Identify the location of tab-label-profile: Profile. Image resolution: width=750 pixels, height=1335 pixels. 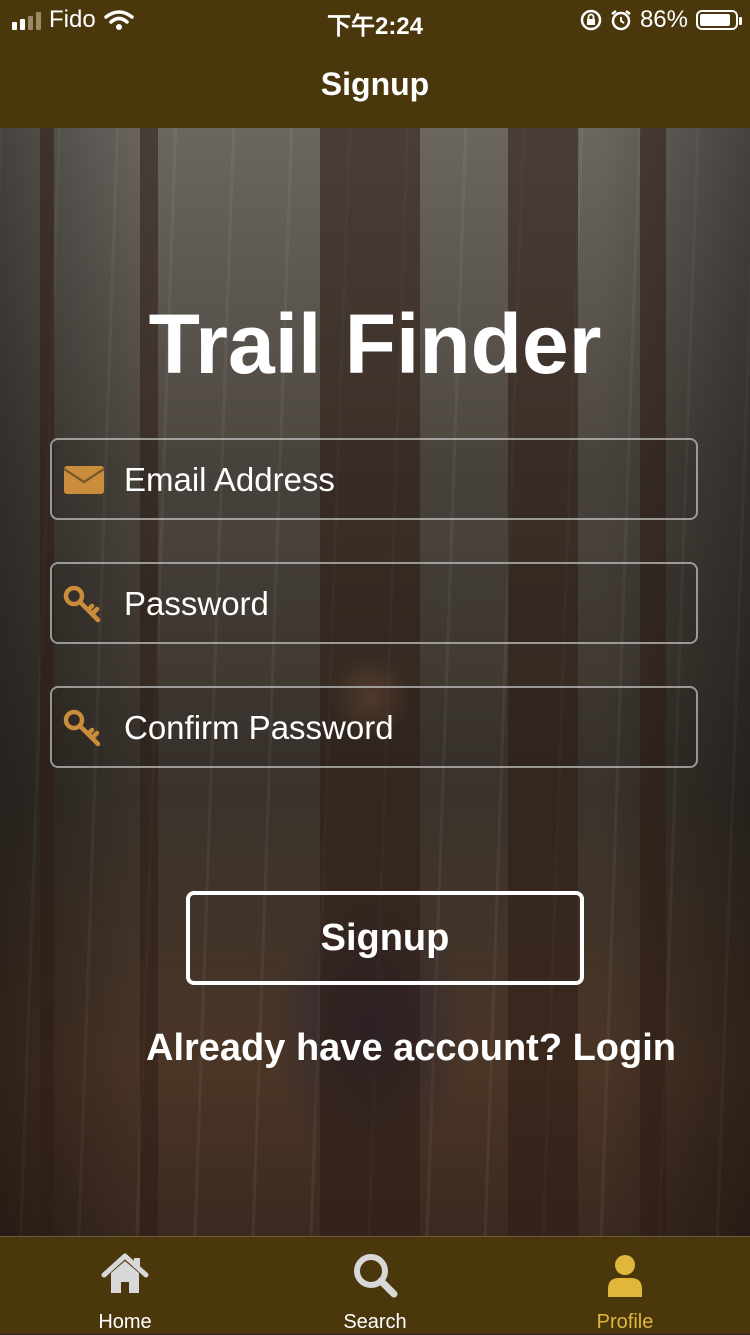
(625, 1322).